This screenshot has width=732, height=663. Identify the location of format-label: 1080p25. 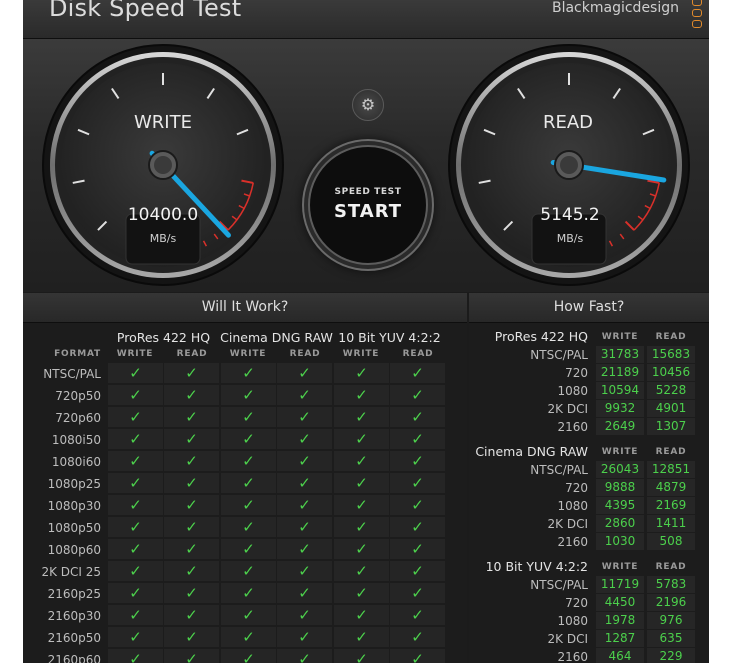
(74, 484).